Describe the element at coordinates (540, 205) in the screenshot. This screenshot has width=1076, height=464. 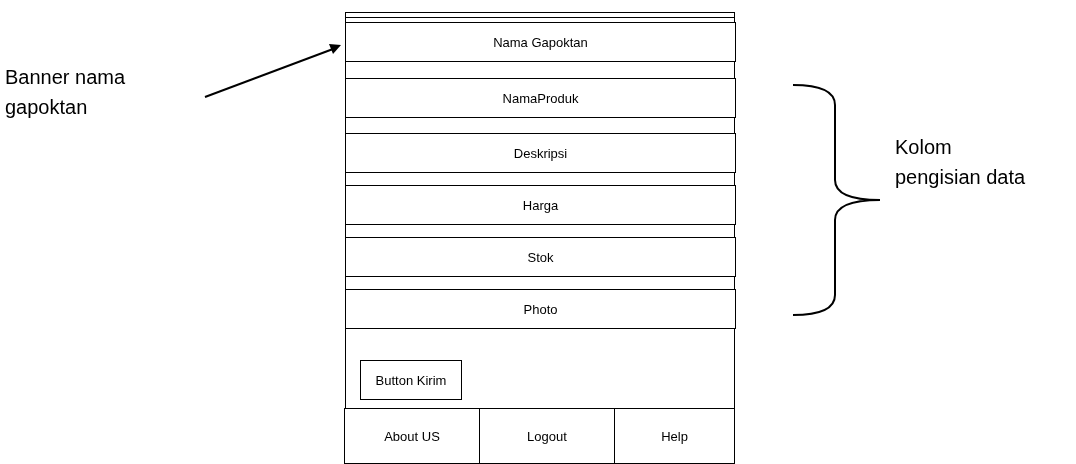
I see `form-field: Harga` at that location.